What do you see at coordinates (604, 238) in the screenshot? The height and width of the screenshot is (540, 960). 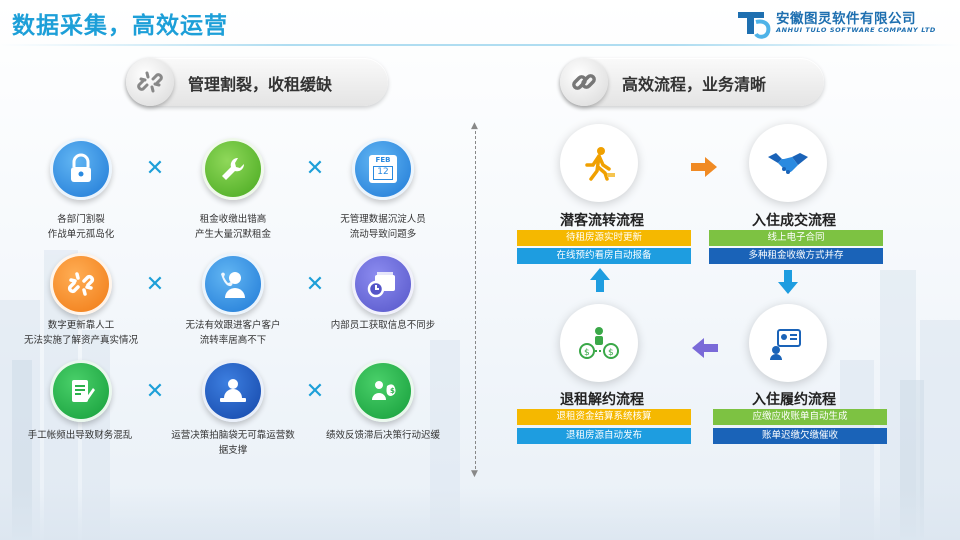 I see `step-feature-bar: 待租房源实时更新` at bounding box center [604, 238].